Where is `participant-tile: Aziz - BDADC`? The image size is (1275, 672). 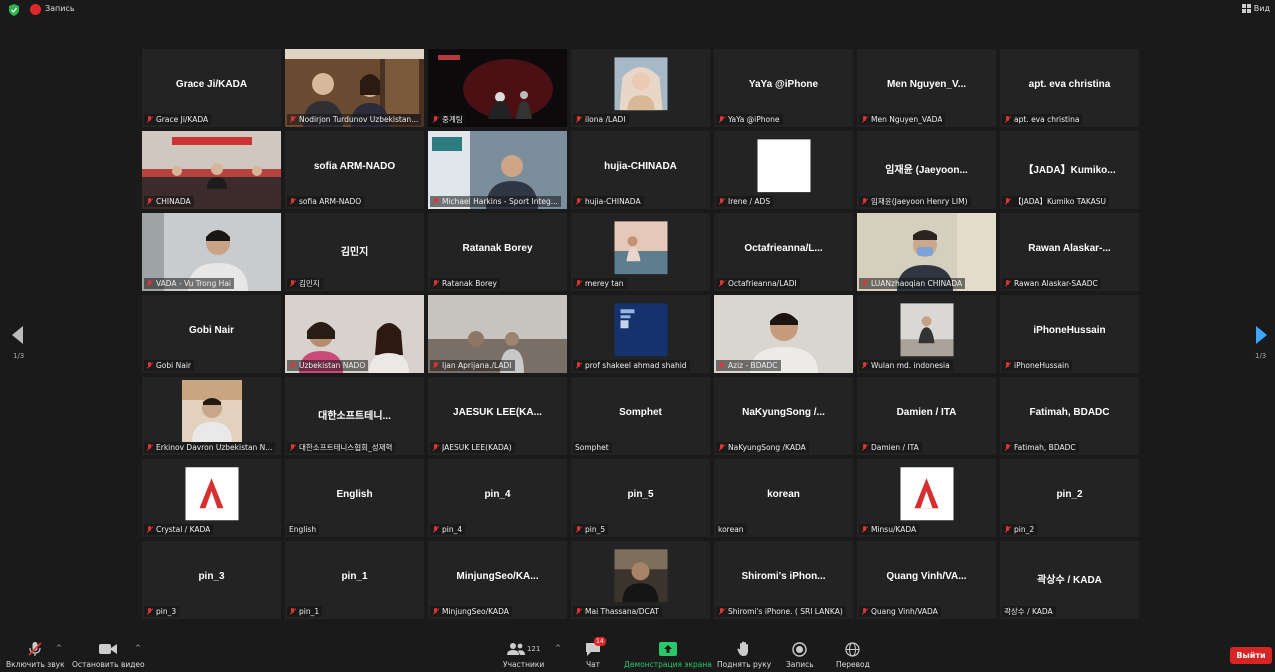 participant-tile: Aziz - BDADC is located at coordinates (783, 334).